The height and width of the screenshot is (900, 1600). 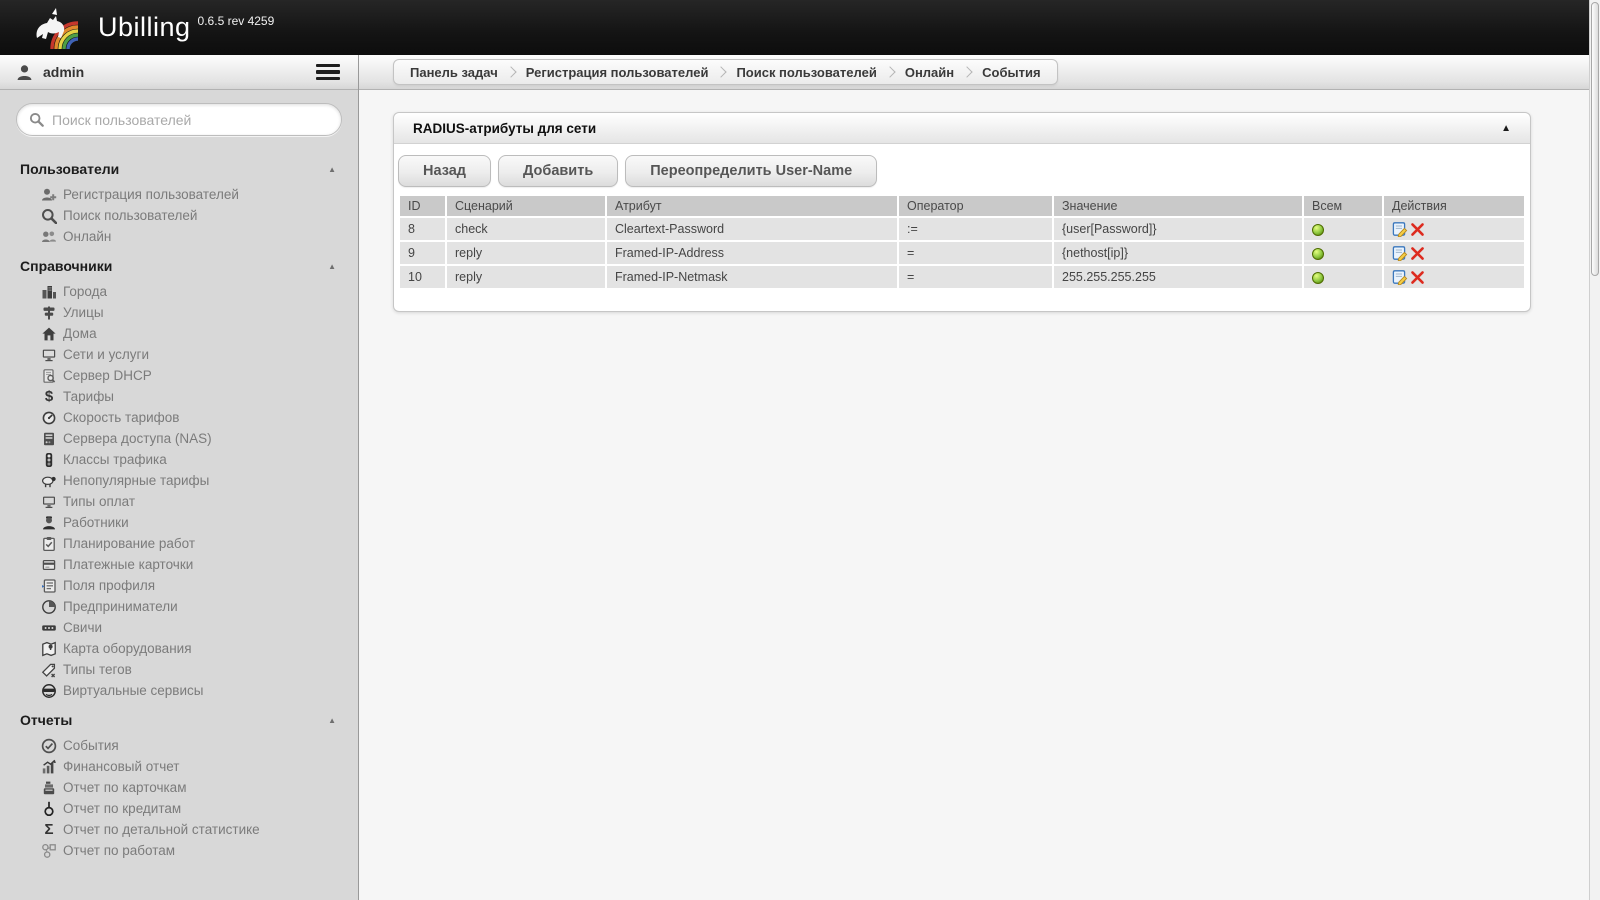 What do you see at coordinates (1318, 253) in the screenshot?
I see `status-green-orb-icon` at bounding box center [1318, 253].